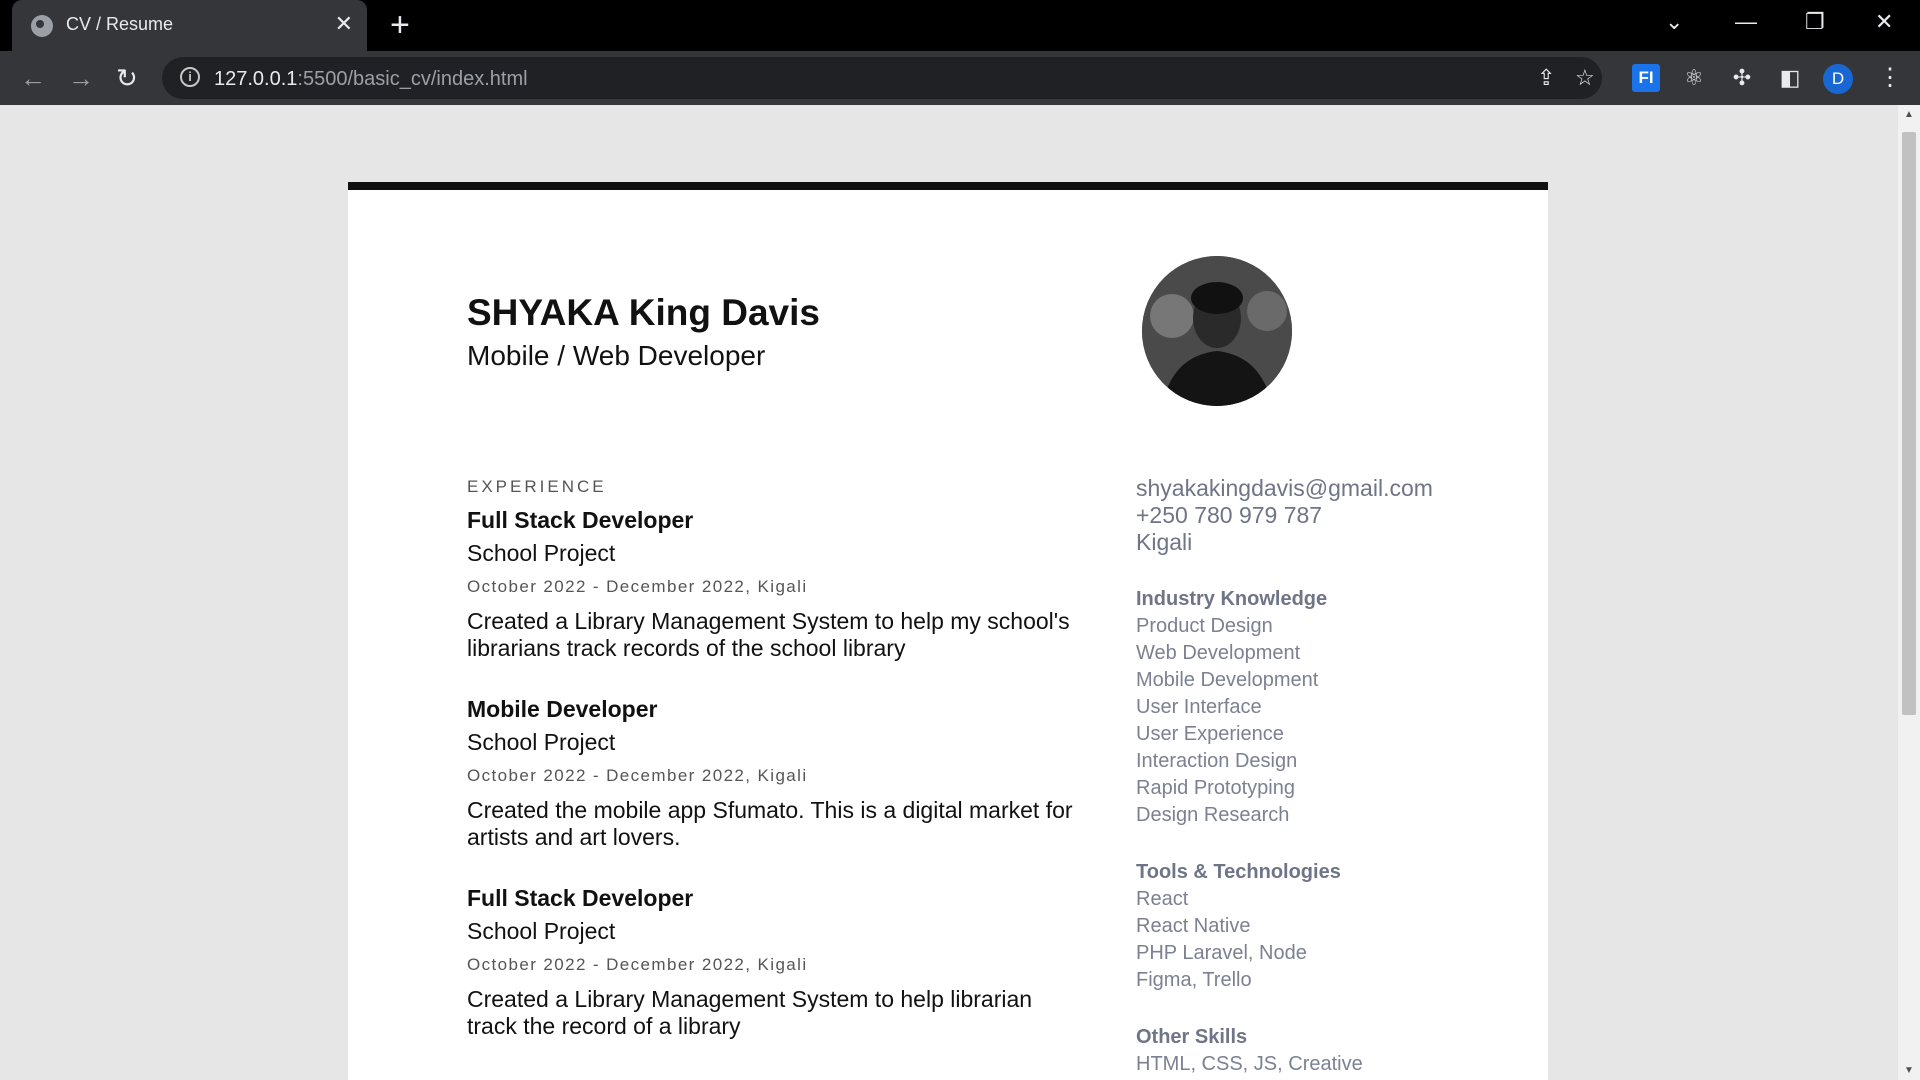 This screenshot has height=1080, width=1920. I want to click on more-menu-icon: ⋮, so click(1890, 78).